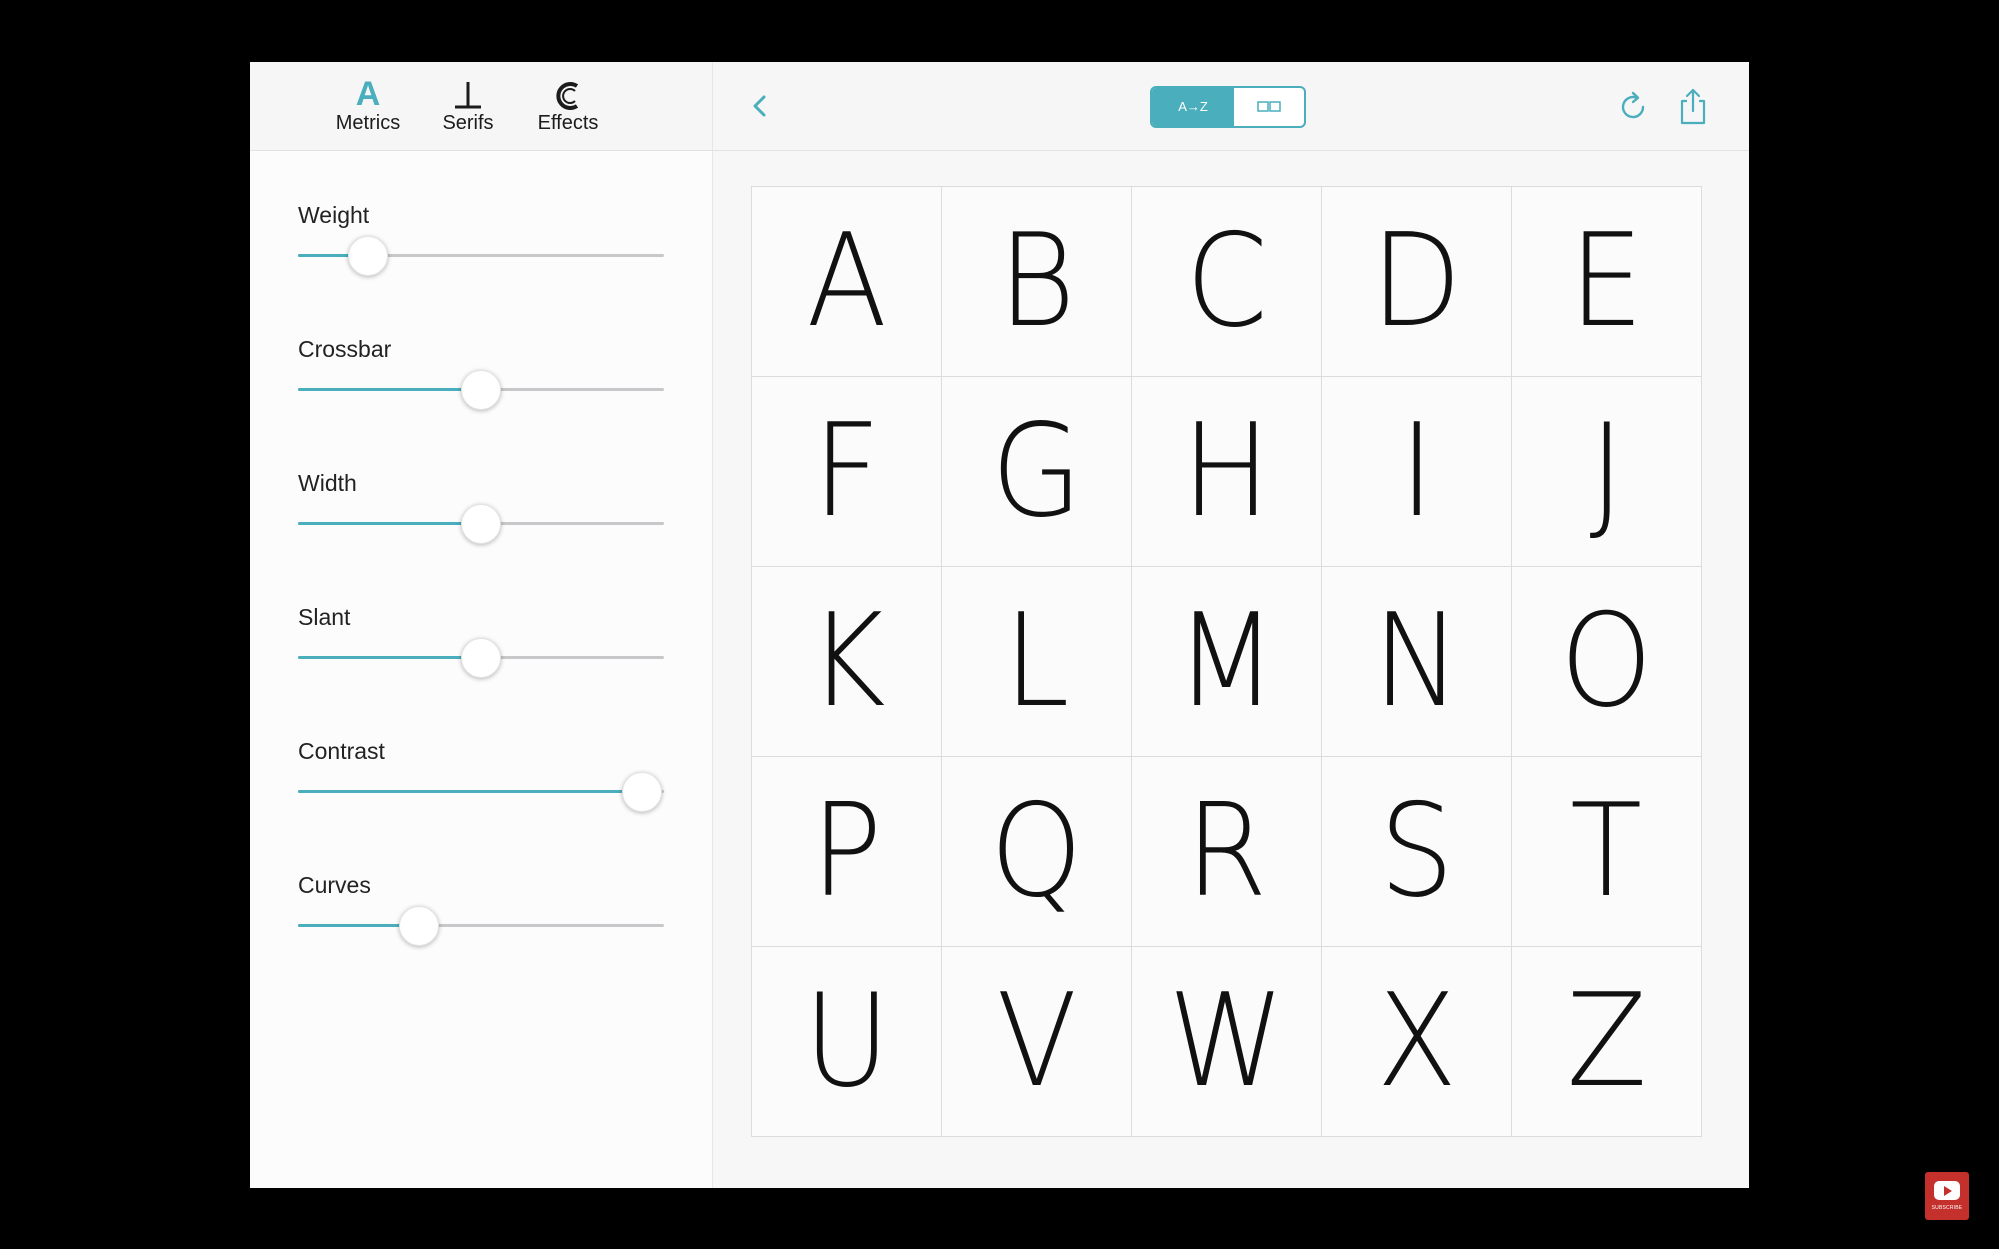  I want to click on glyph-char: S, so click(1416, 851).